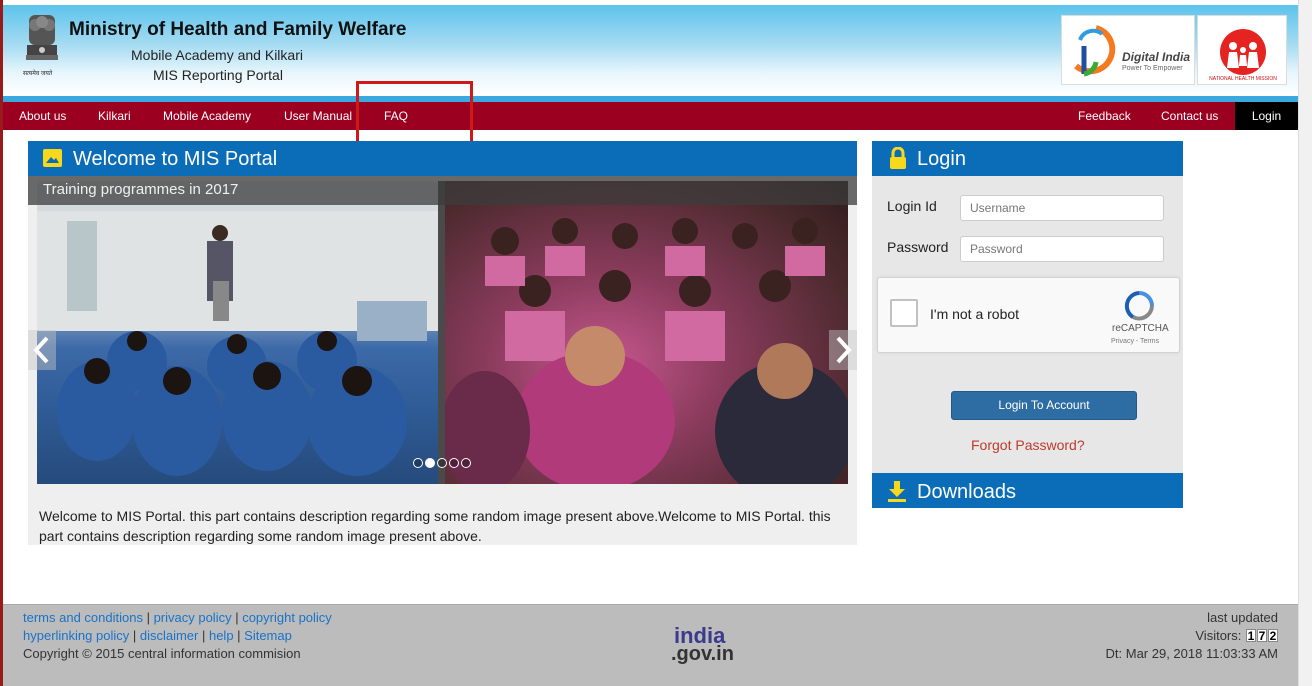 The height and width of the screenshot is (686, 1312). What do you see at coordinates (975, 314) in the screenshot?
I see `recaptcha-label: I'm not a robot` at bounding box center [975, 314].